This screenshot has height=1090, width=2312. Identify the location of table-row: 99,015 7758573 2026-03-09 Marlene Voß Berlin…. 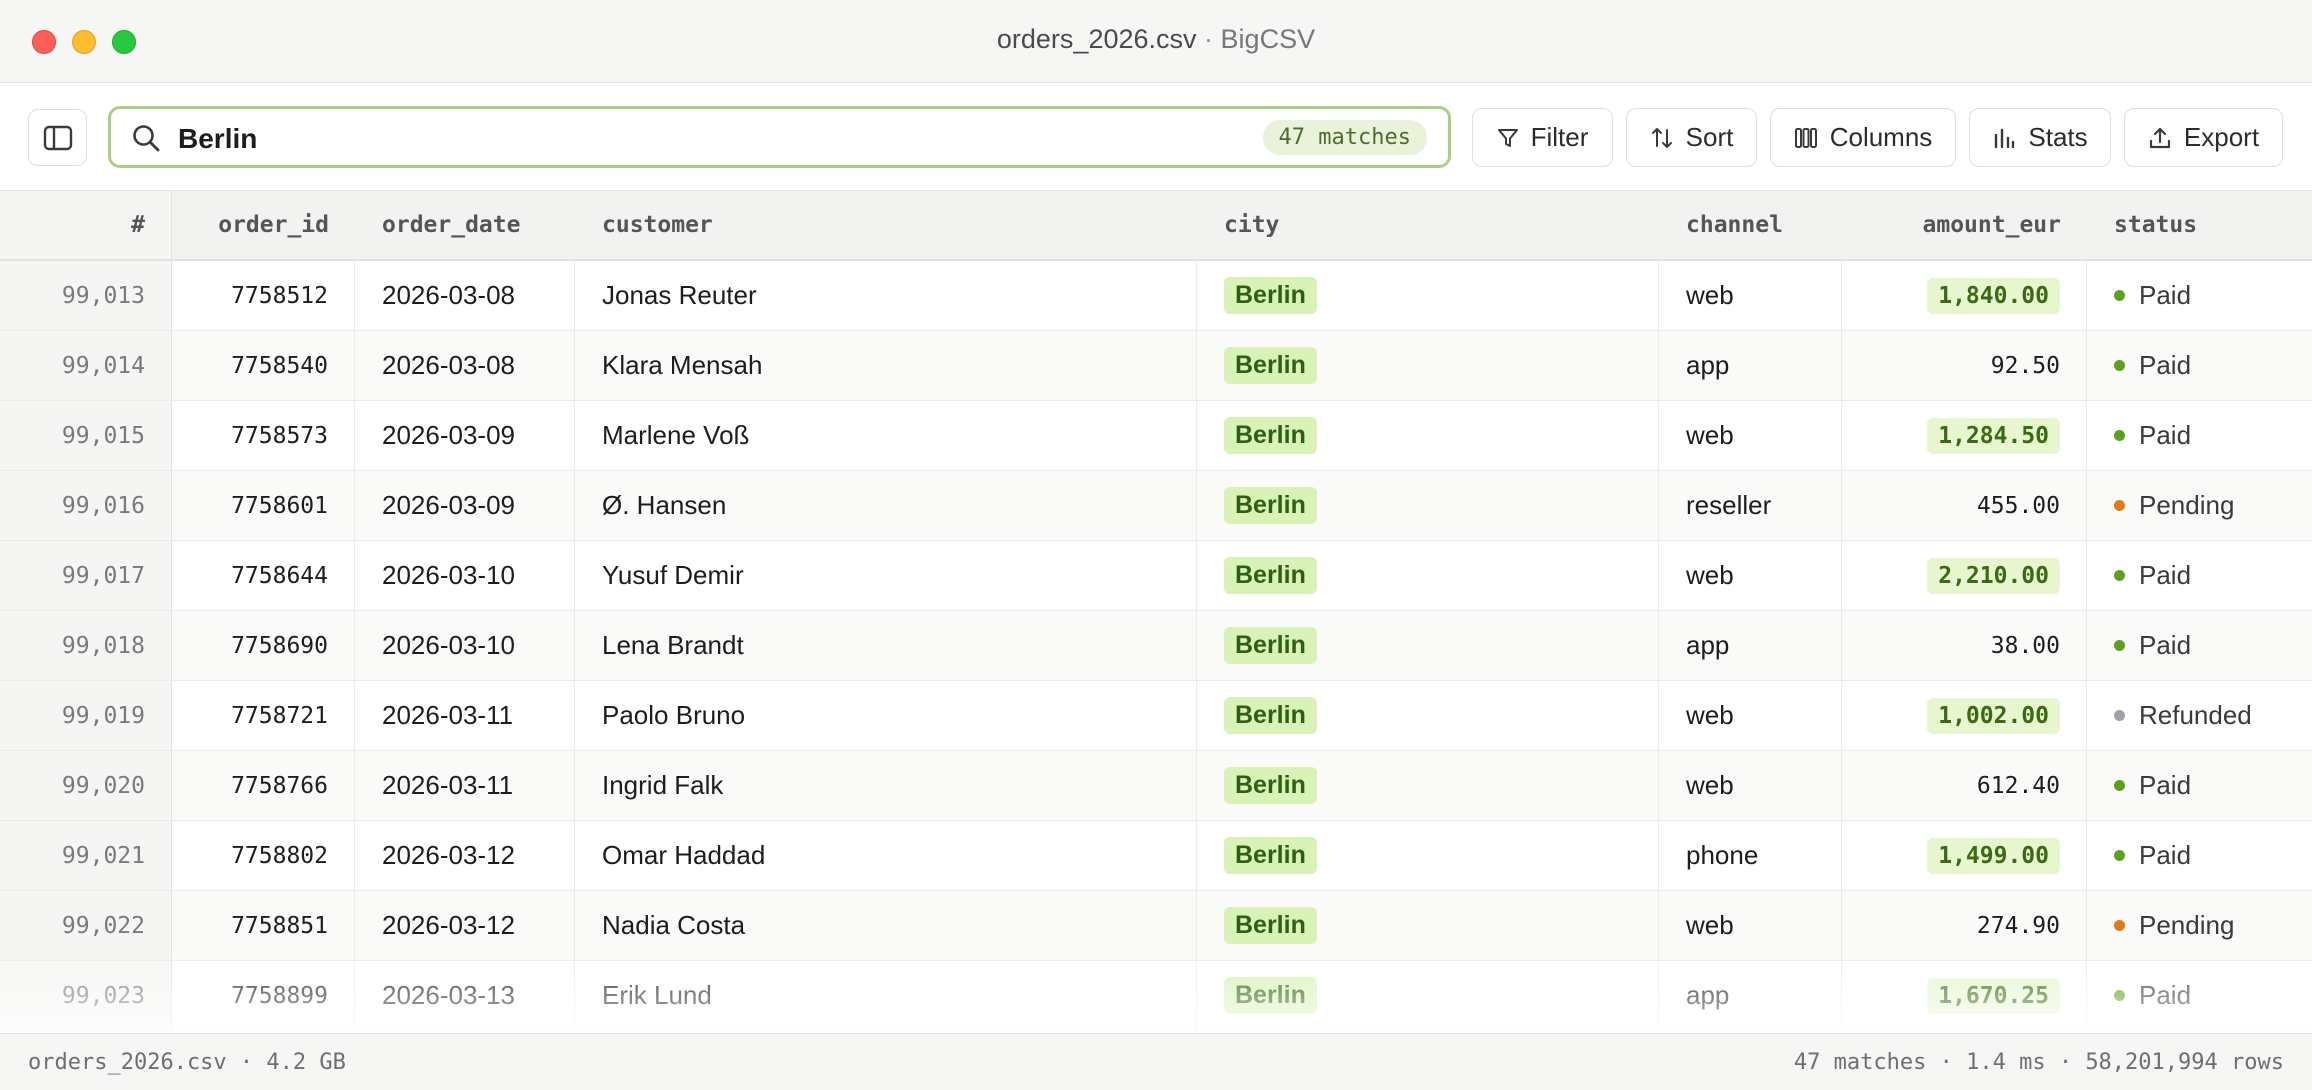
(1156, 436).